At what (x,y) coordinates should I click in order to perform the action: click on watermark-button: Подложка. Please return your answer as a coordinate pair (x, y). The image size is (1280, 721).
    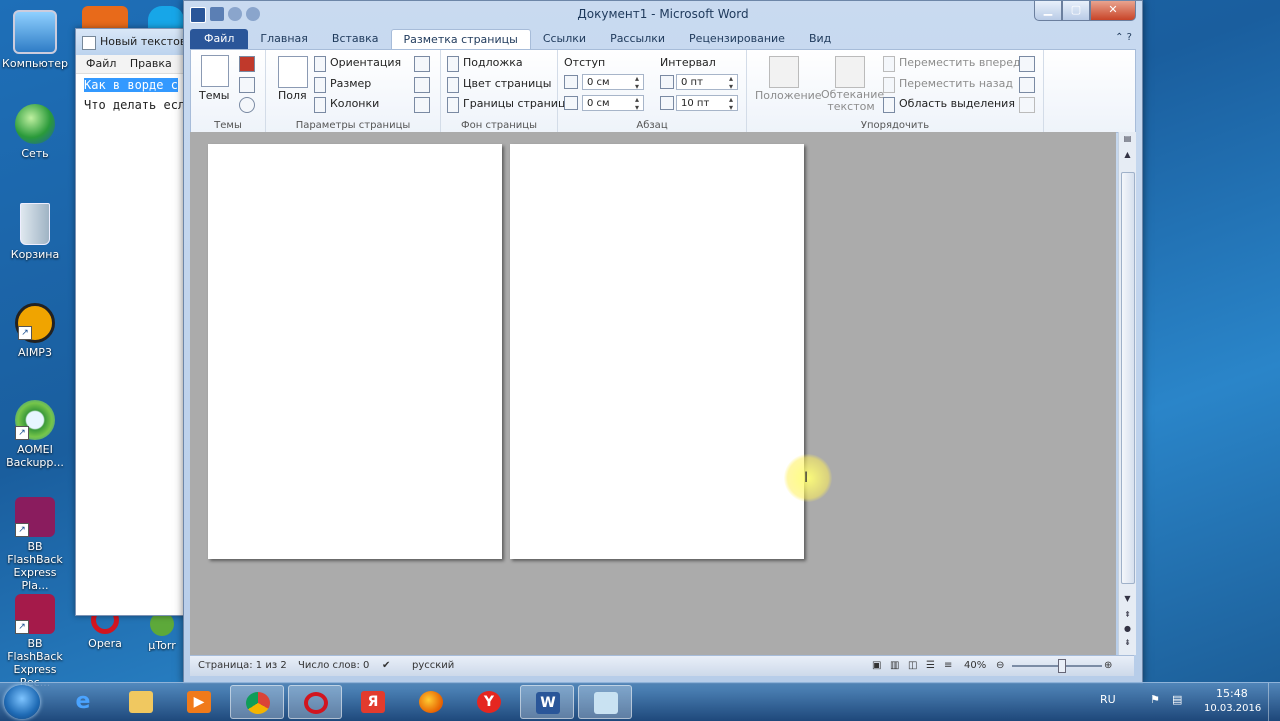
    Looking at the image, I should click on (493, 62).